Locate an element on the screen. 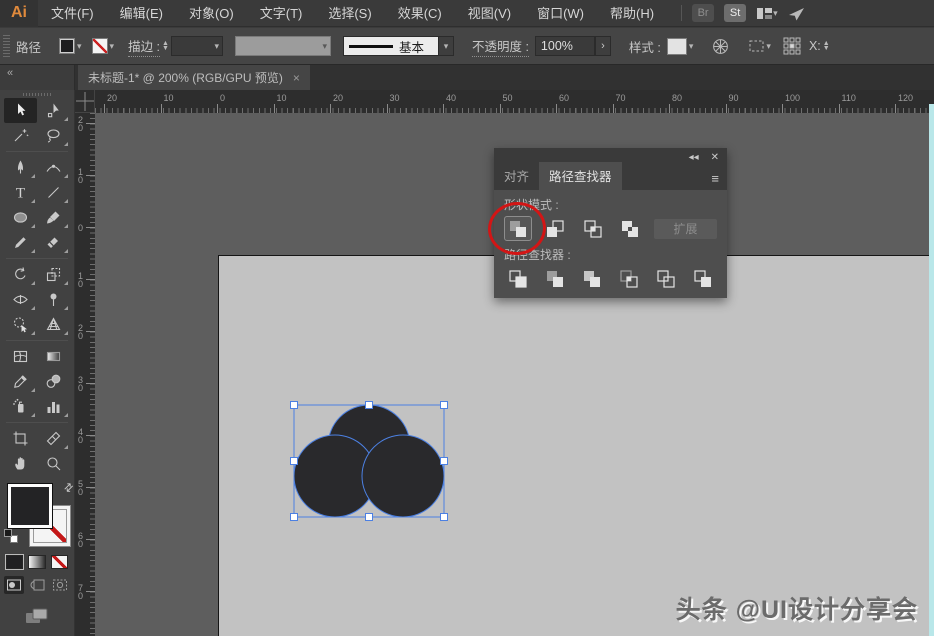  swap-fill-stroke-icon: ⇄ is located at coordinates (68, 487).